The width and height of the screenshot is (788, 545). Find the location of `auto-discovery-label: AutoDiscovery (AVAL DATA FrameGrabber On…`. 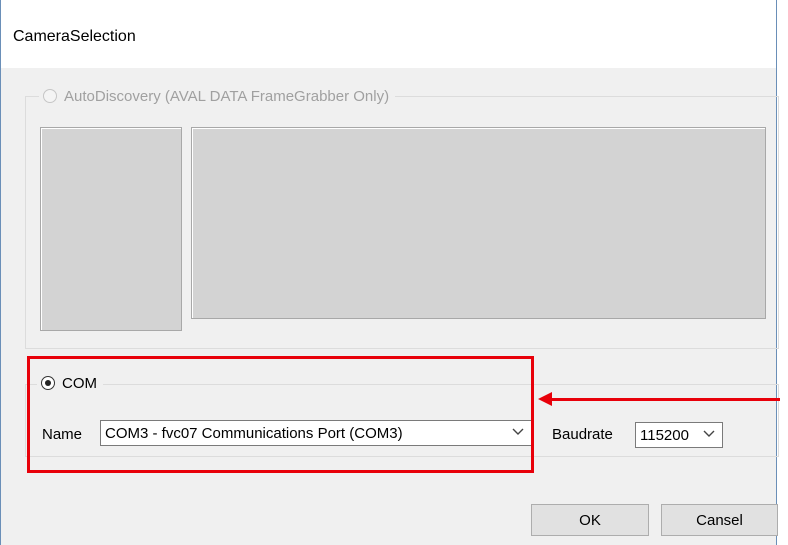

auto-discovery-label: AutoDiscovery (AVAL DATA FrameGrabber On… is located at coordinates (227, 96).